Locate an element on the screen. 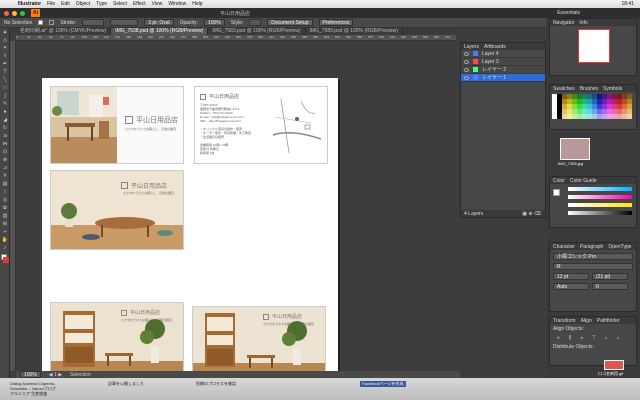  tab-brushes: Brushes is located at coordinates (589, 89).